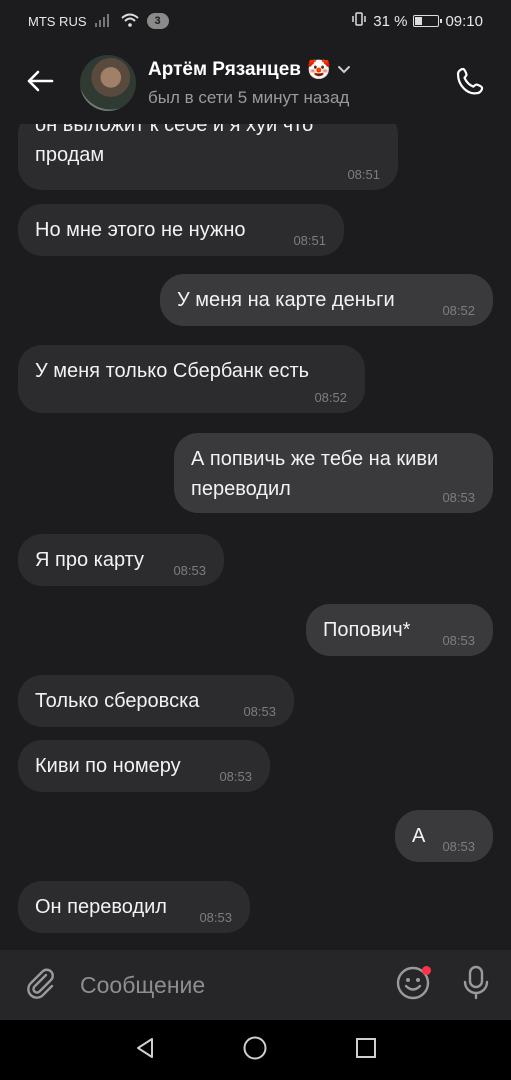  I want to click on message-text: продам, so click(70, 155).